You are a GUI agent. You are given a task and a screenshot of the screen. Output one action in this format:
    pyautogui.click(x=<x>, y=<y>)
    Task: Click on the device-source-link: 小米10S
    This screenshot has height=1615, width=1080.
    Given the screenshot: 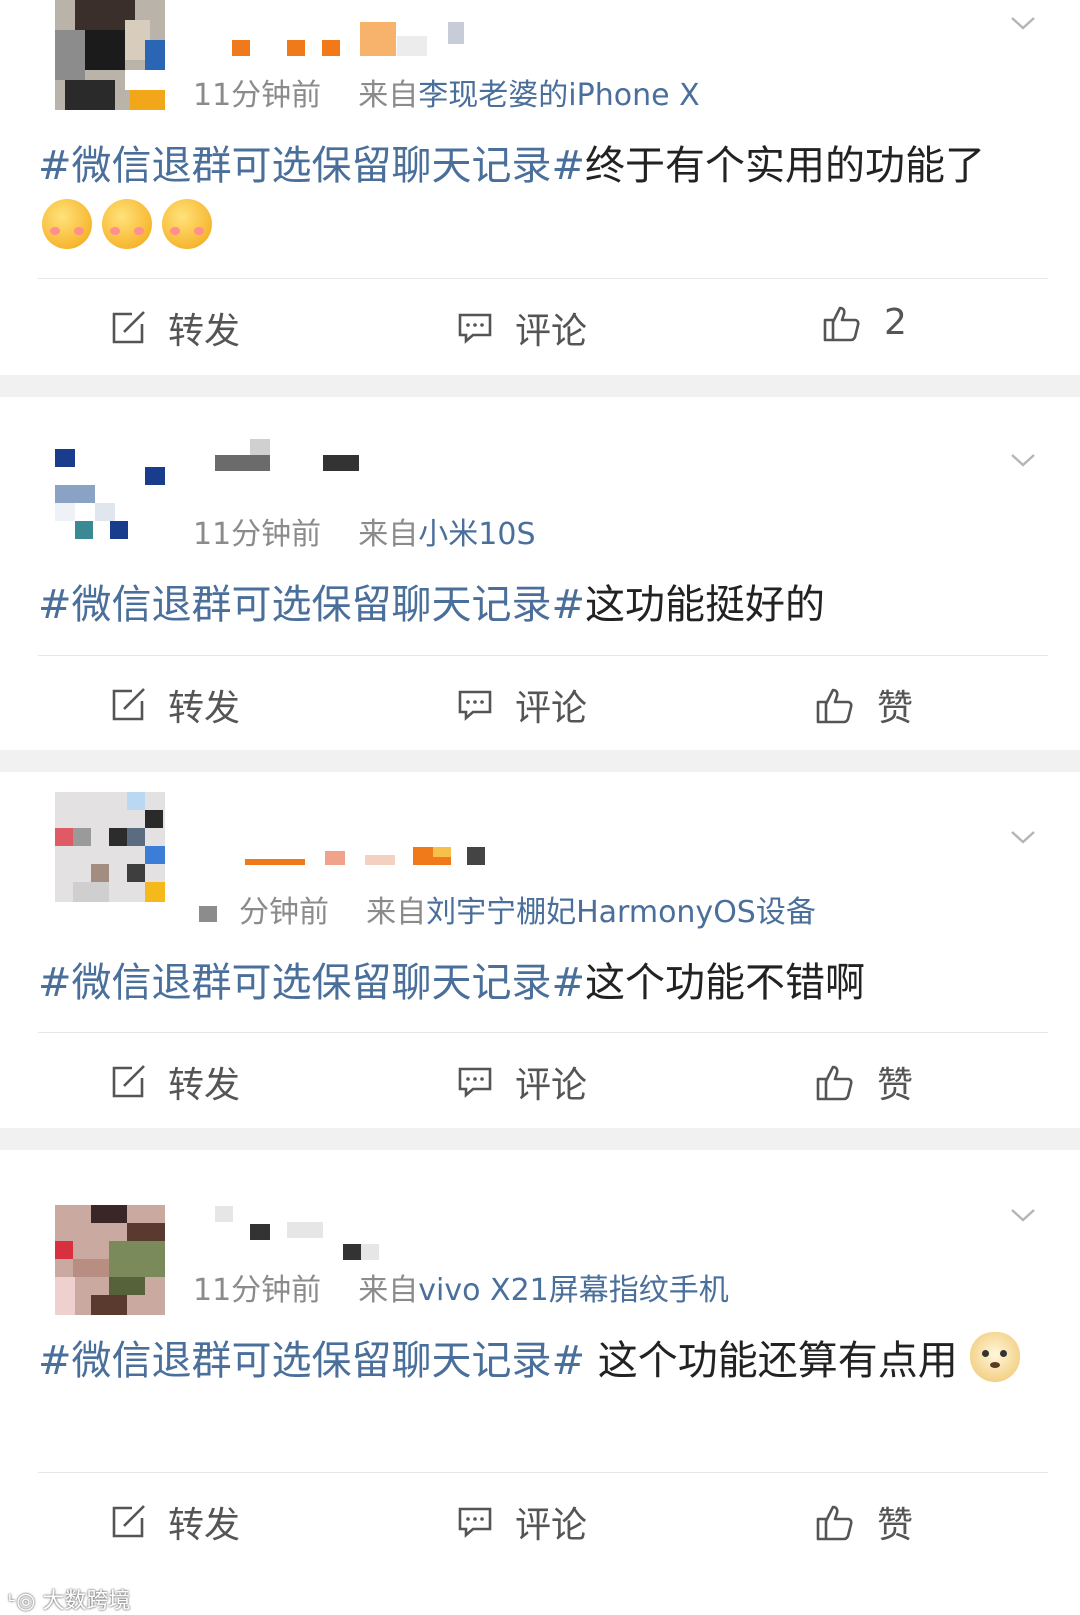 What is the action you would take?
    pyautogui.click(x=476, y=534)
    